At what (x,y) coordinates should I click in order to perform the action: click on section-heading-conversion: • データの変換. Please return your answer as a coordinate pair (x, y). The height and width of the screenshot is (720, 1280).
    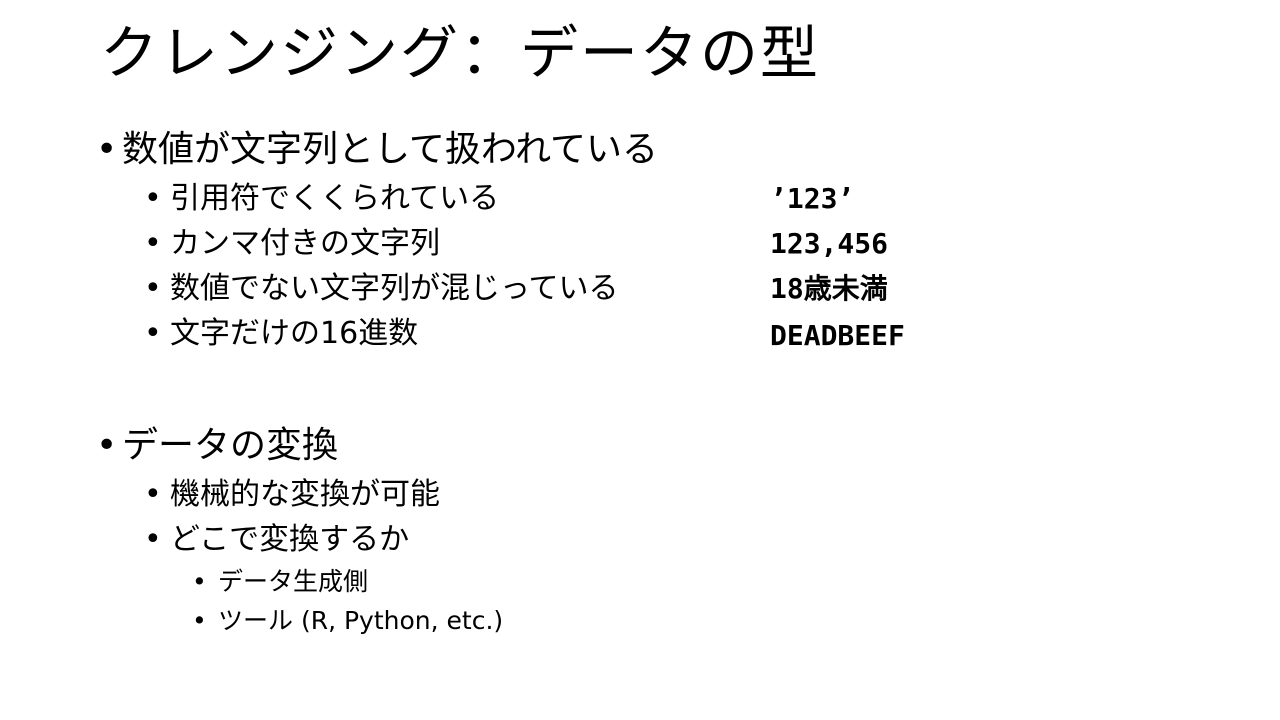
    Looking at the image, I should click on (217, 446).